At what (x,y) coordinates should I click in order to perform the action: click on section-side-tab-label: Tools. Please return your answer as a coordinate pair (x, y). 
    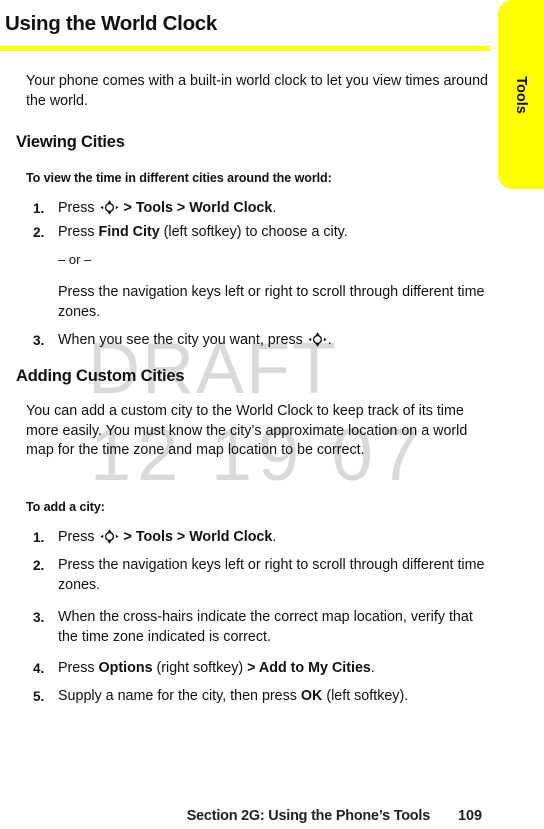
    Looking at the image, I should click on (521, 94).